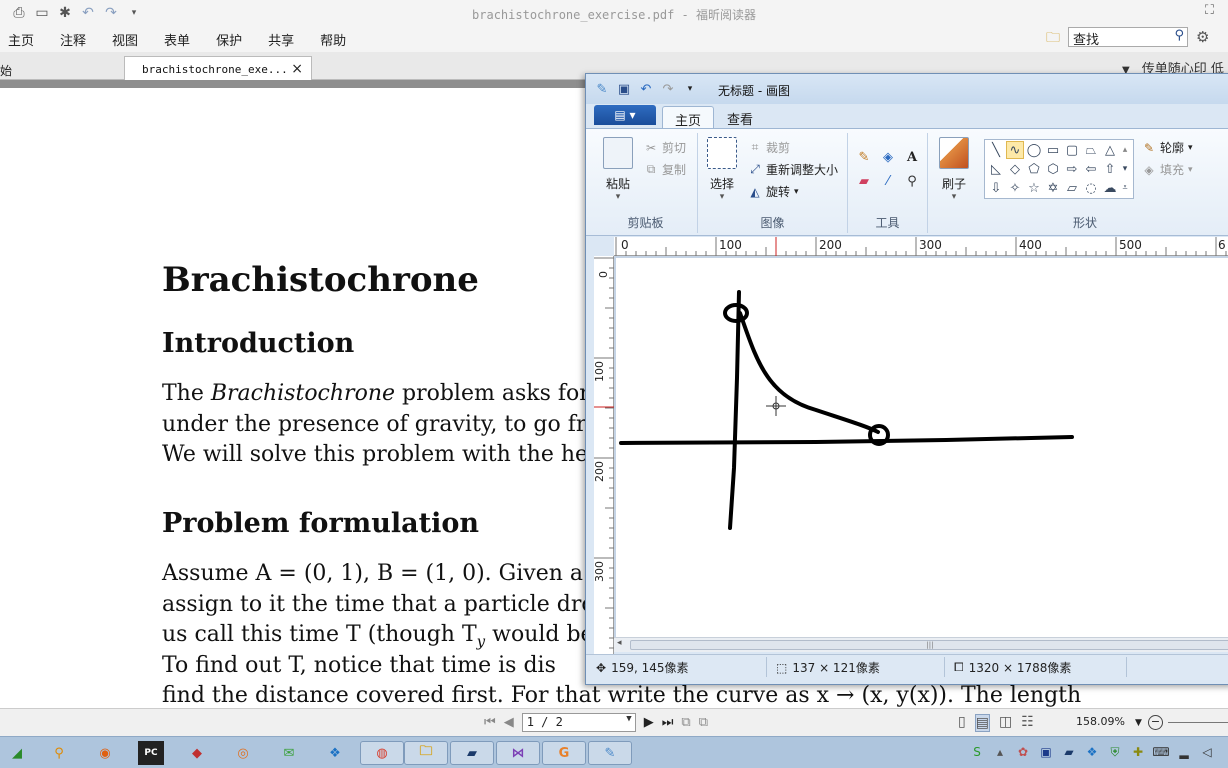  Describe the element at coordinates (151, 753) in the screenshot. I see `pycharm-icon: PC` at that location.